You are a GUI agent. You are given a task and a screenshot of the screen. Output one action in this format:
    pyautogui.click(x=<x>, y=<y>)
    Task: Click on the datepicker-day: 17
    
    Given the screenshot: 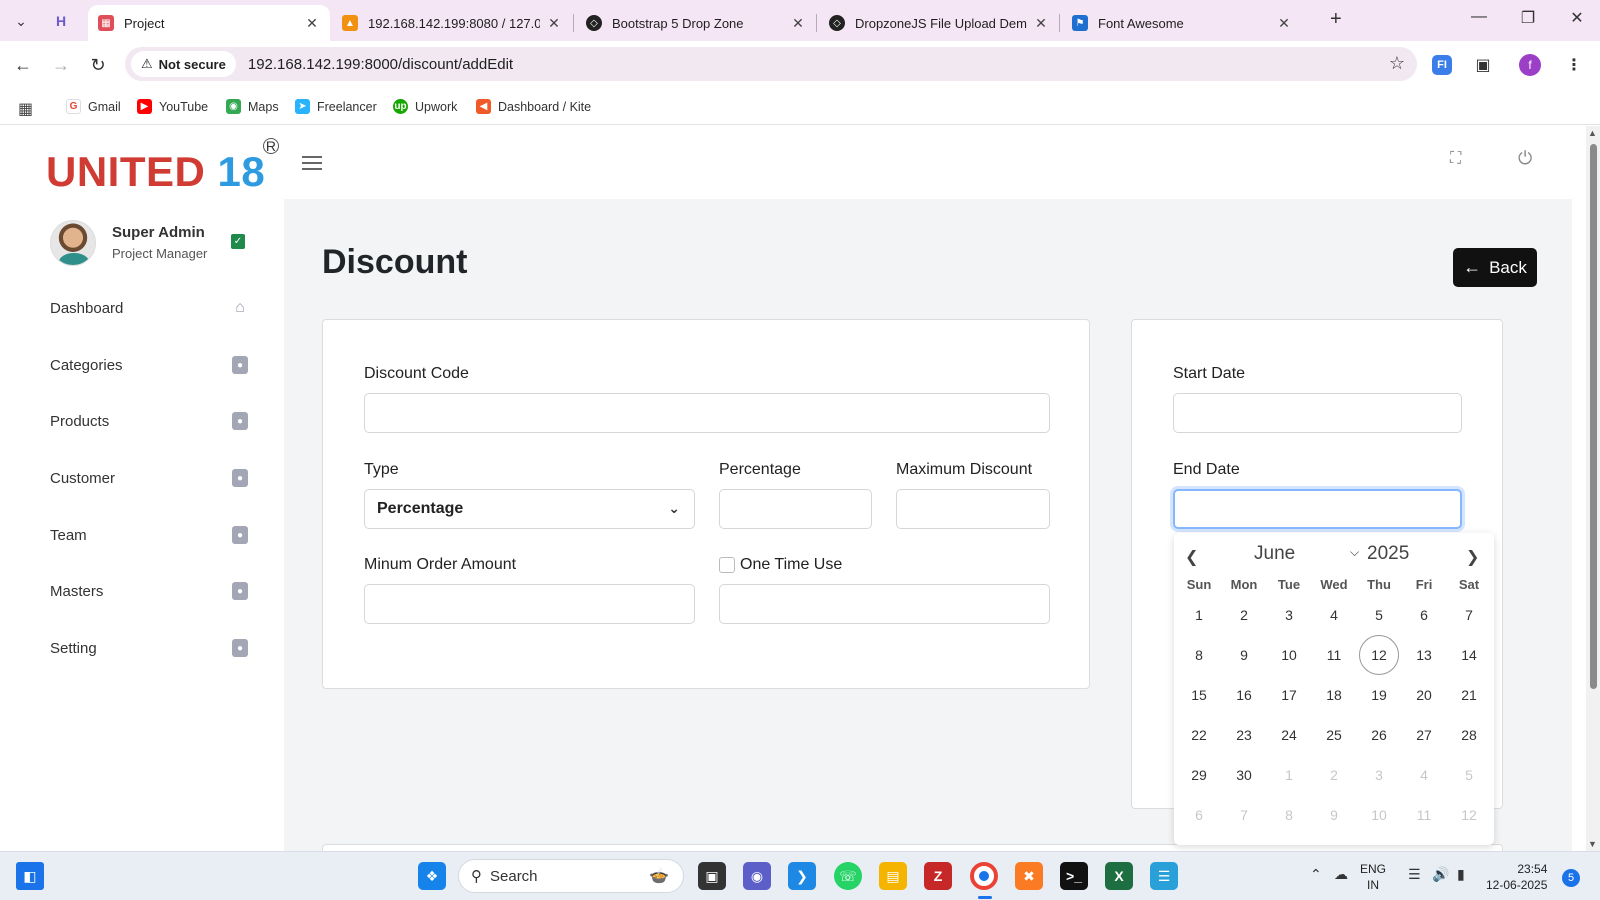 What is the action you would take?
    pyautogui.click(x=1289, y=695)
    